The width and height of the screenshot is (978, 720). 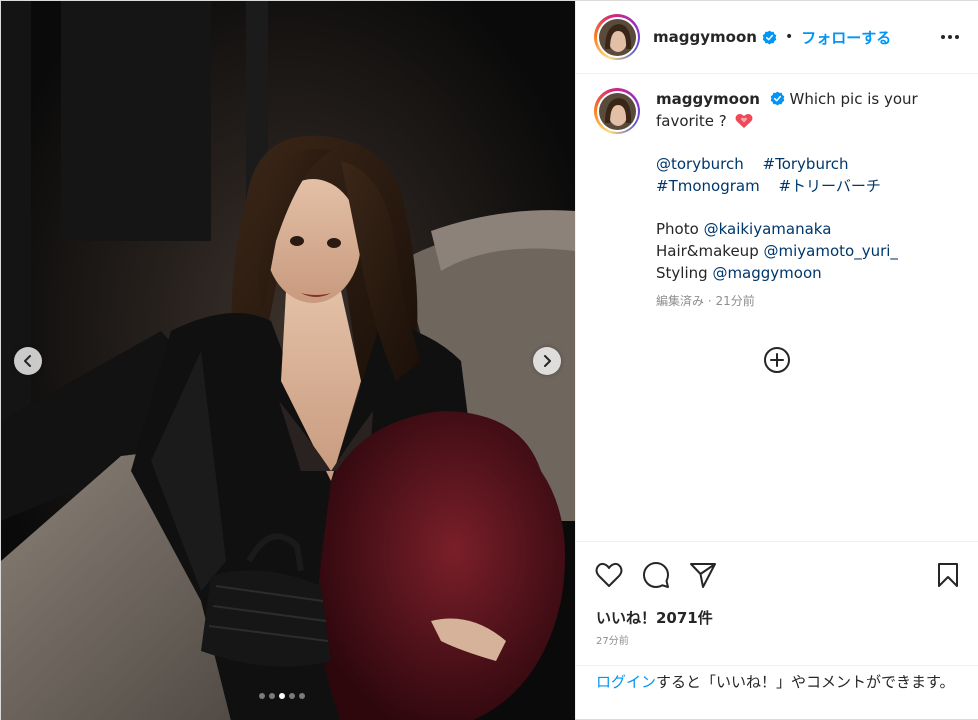 What do you see at coordinates (708, 99) in the screenshot?
I see `caption-username: maggymoon` at bounding box center [708, 99].